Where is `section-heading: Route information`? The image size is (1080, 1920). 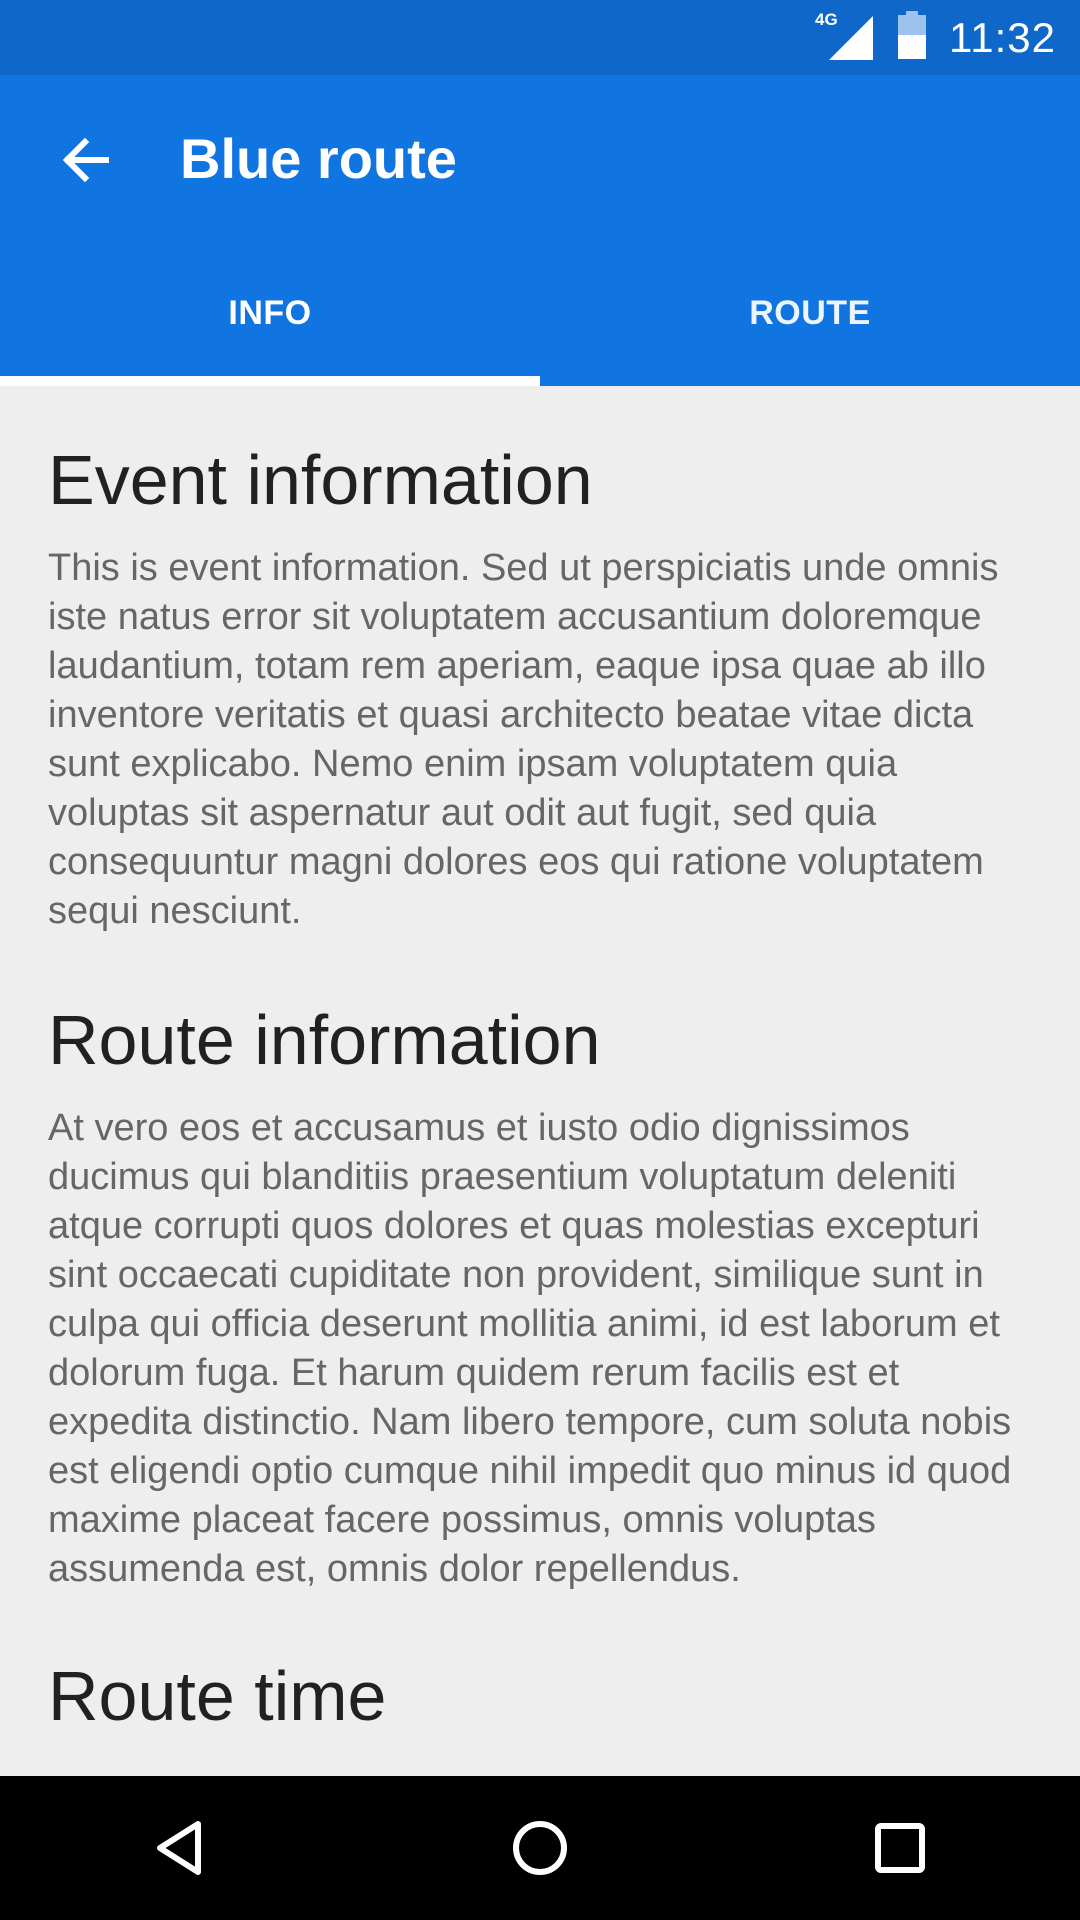 section-heading: Route information is located at coordinates (324, 1040).